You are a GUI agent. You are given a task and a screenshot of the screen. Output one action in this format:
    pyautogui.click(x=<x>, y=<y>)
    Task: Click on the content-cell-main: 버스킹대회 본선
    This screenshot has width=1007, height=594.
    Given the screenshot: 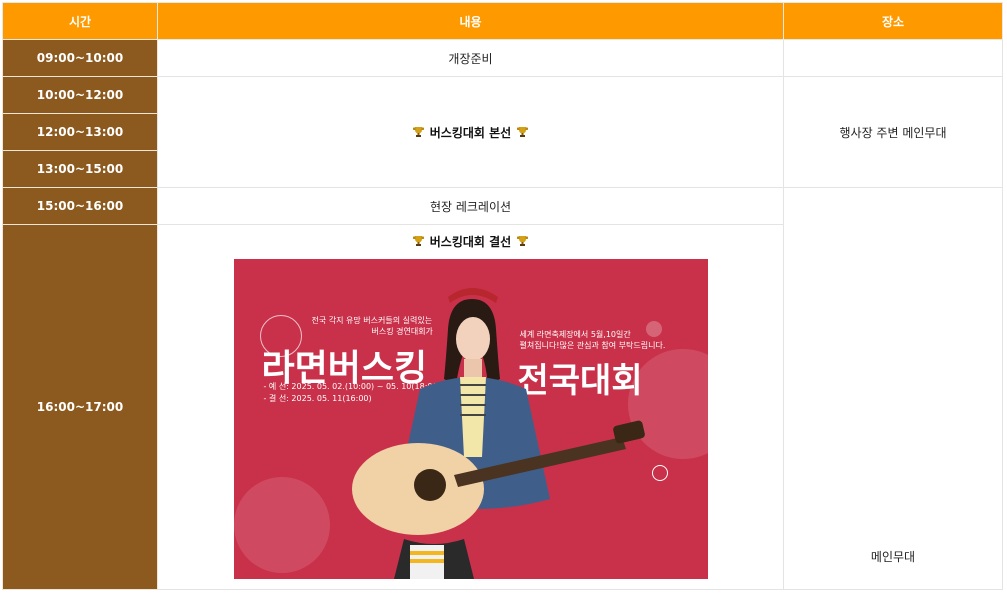 What is the action you would take?
    pyautogui.click(x=470, y=132)
    